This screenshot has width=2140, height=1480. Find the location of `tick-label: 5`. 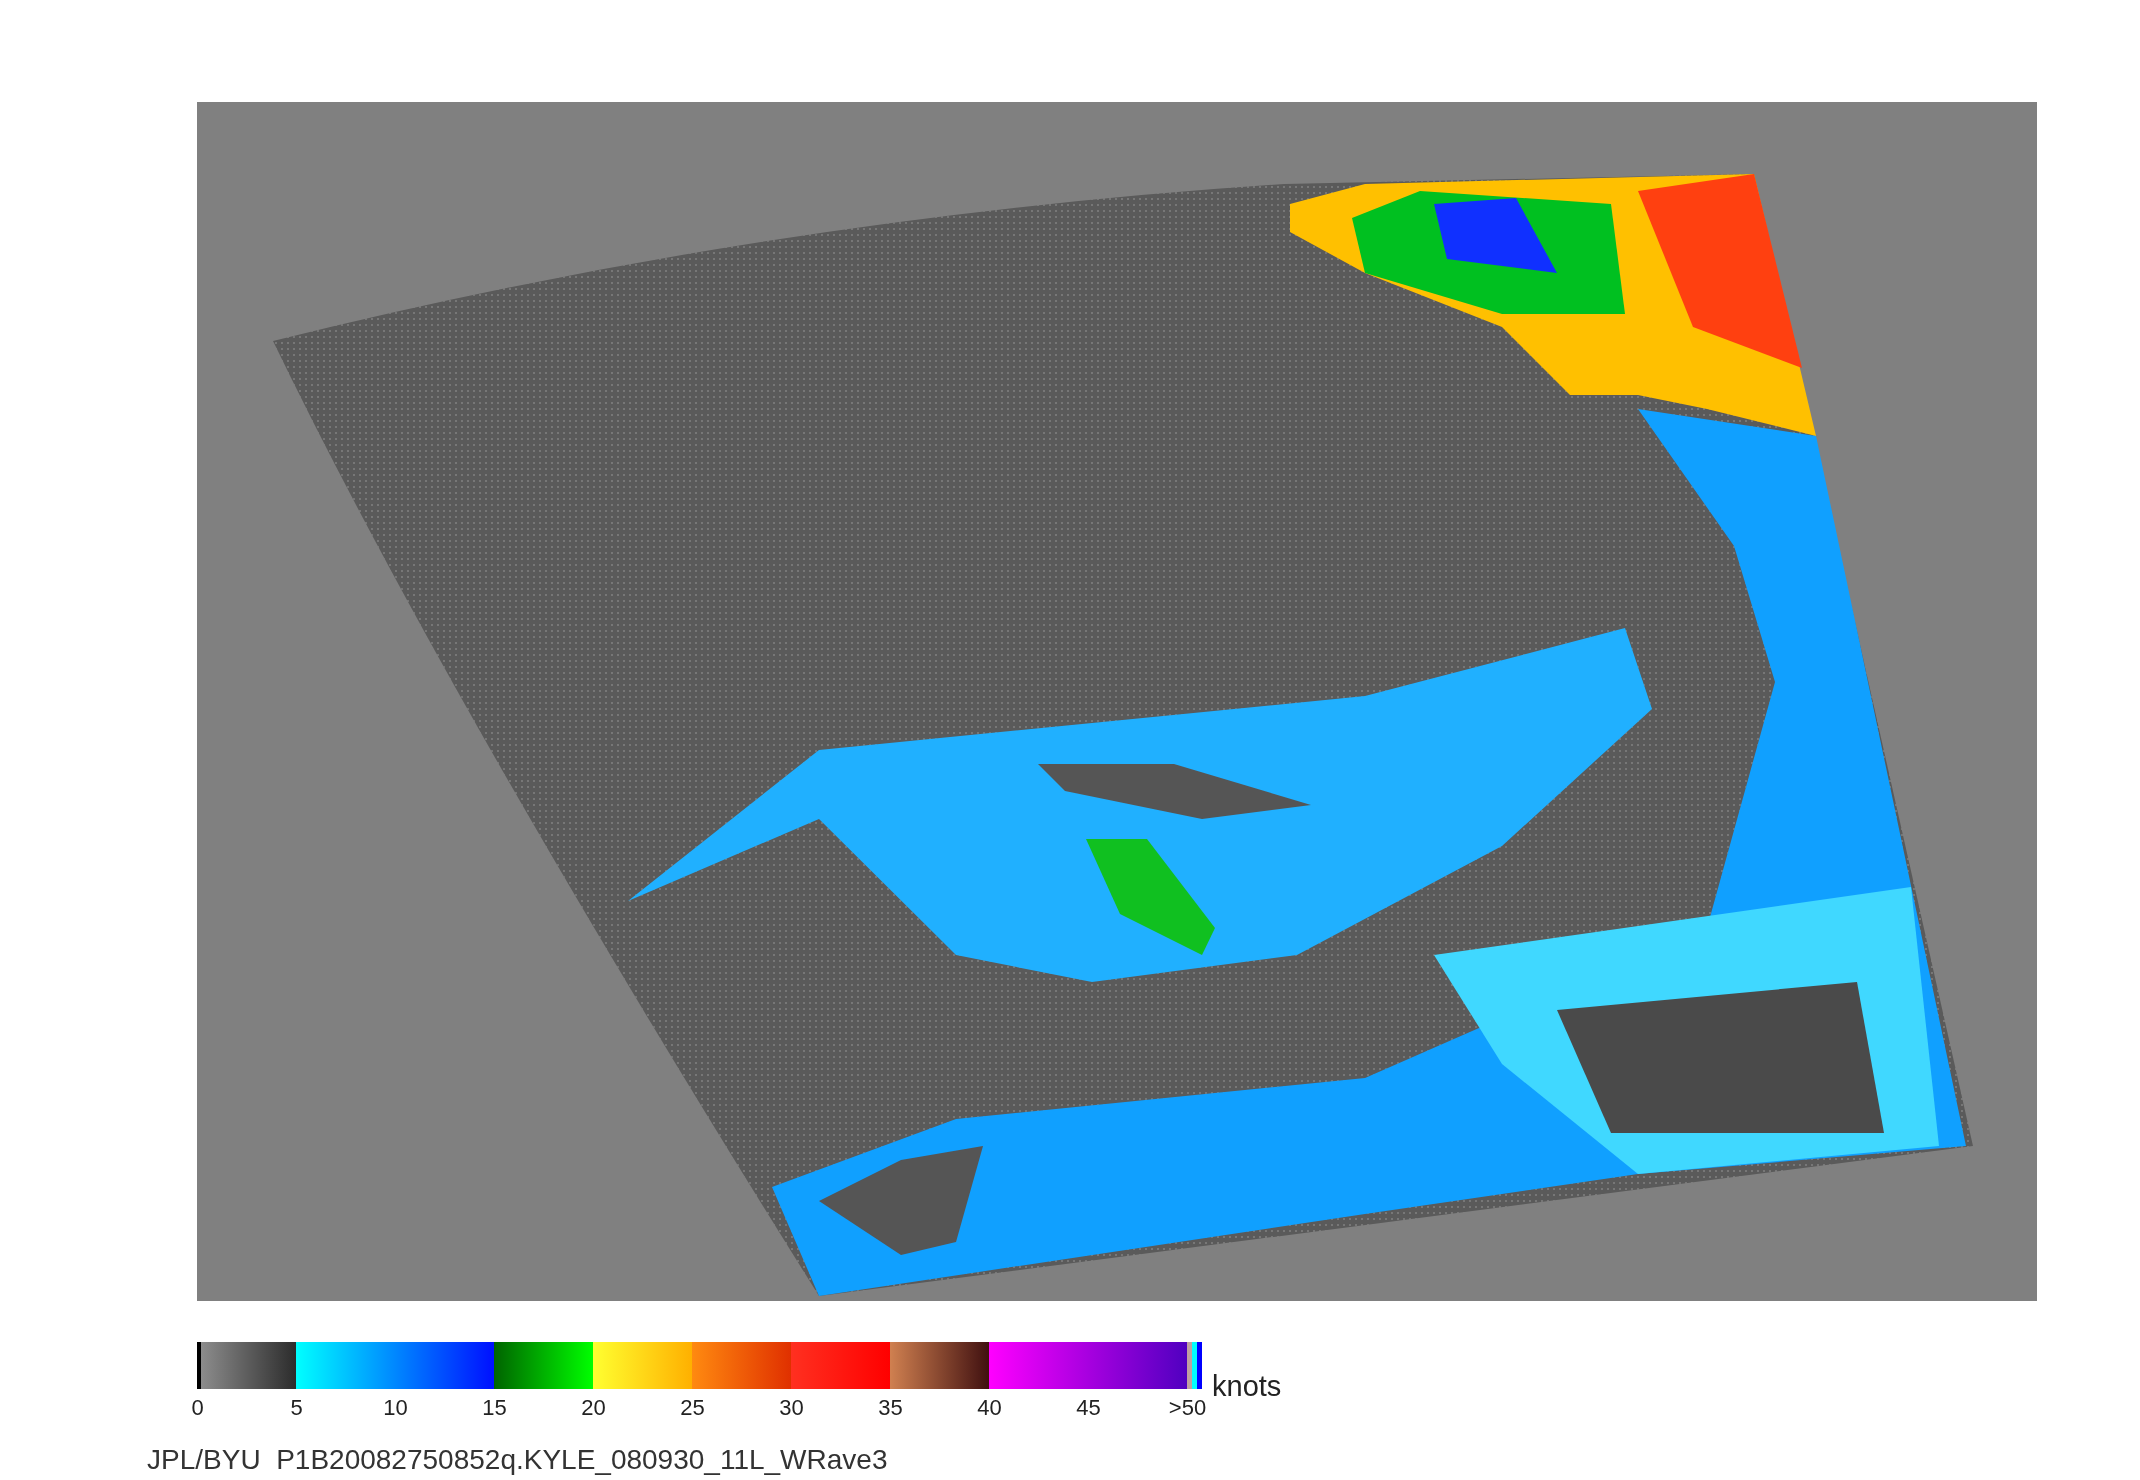

tick-label: 5 is located at coordinates (296, 1408).